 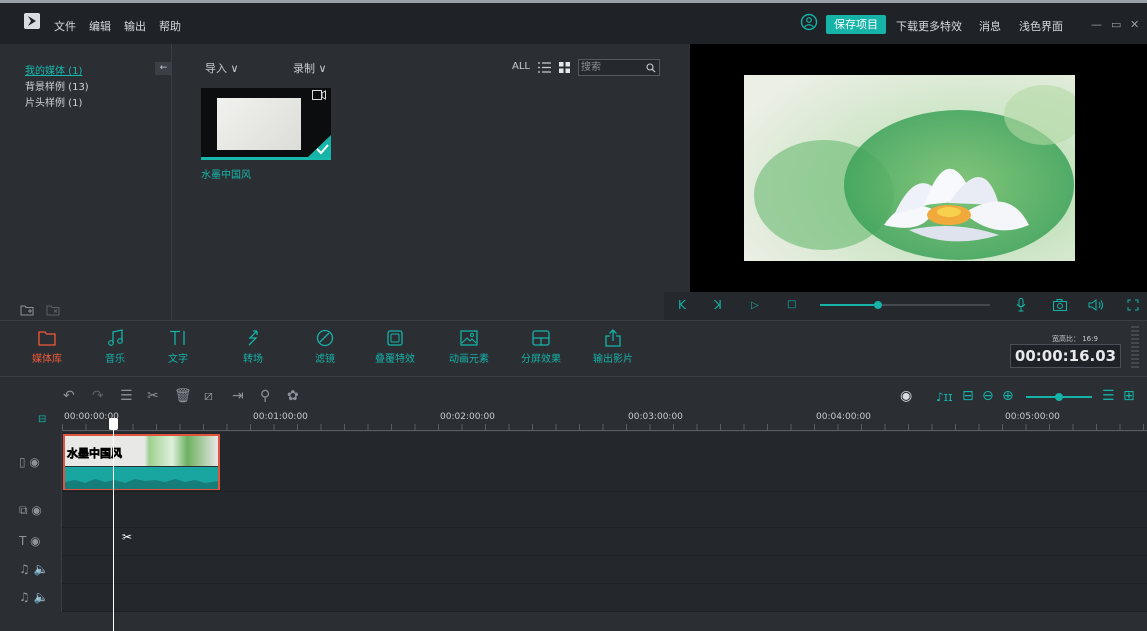 I want to click on insert-icon: ⇥, so click(x=238, y=396).